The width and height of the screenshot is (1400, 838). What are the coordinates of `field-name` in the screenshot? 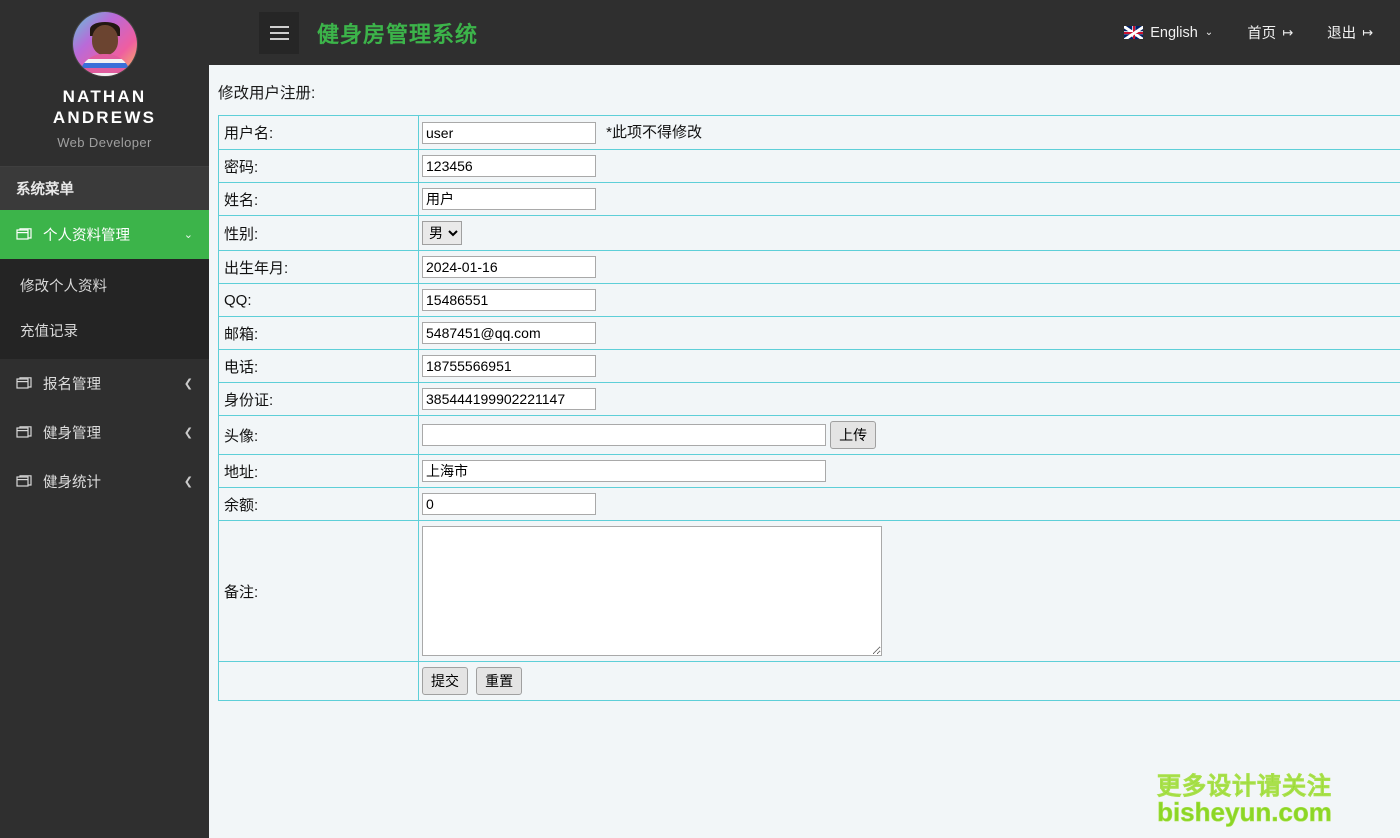 It's located at (909, 199).